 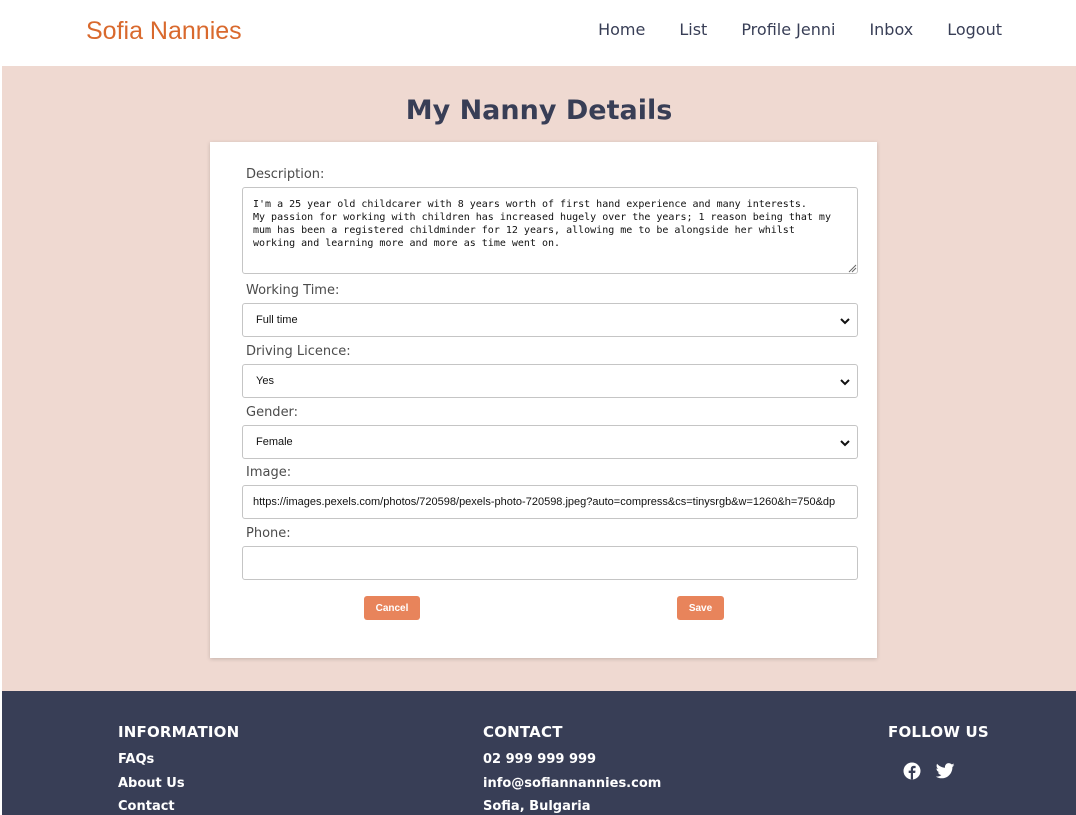 I want to click on footer-link-about: About Us, so click(x=151, y=783).